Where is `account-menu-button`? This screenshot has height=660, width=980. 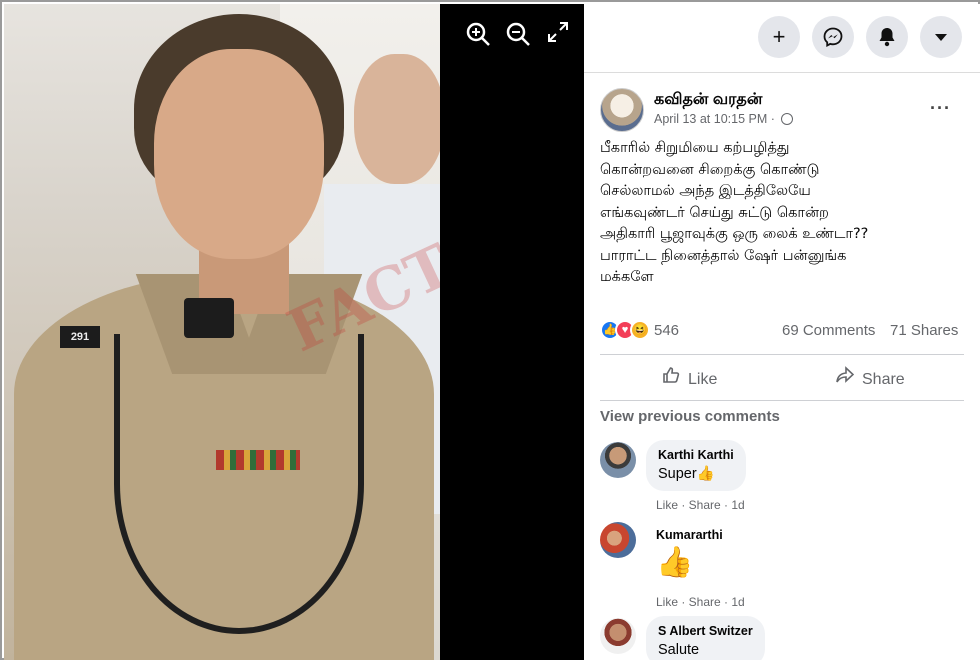 account-menu-button is located at coordinates (941, 37).